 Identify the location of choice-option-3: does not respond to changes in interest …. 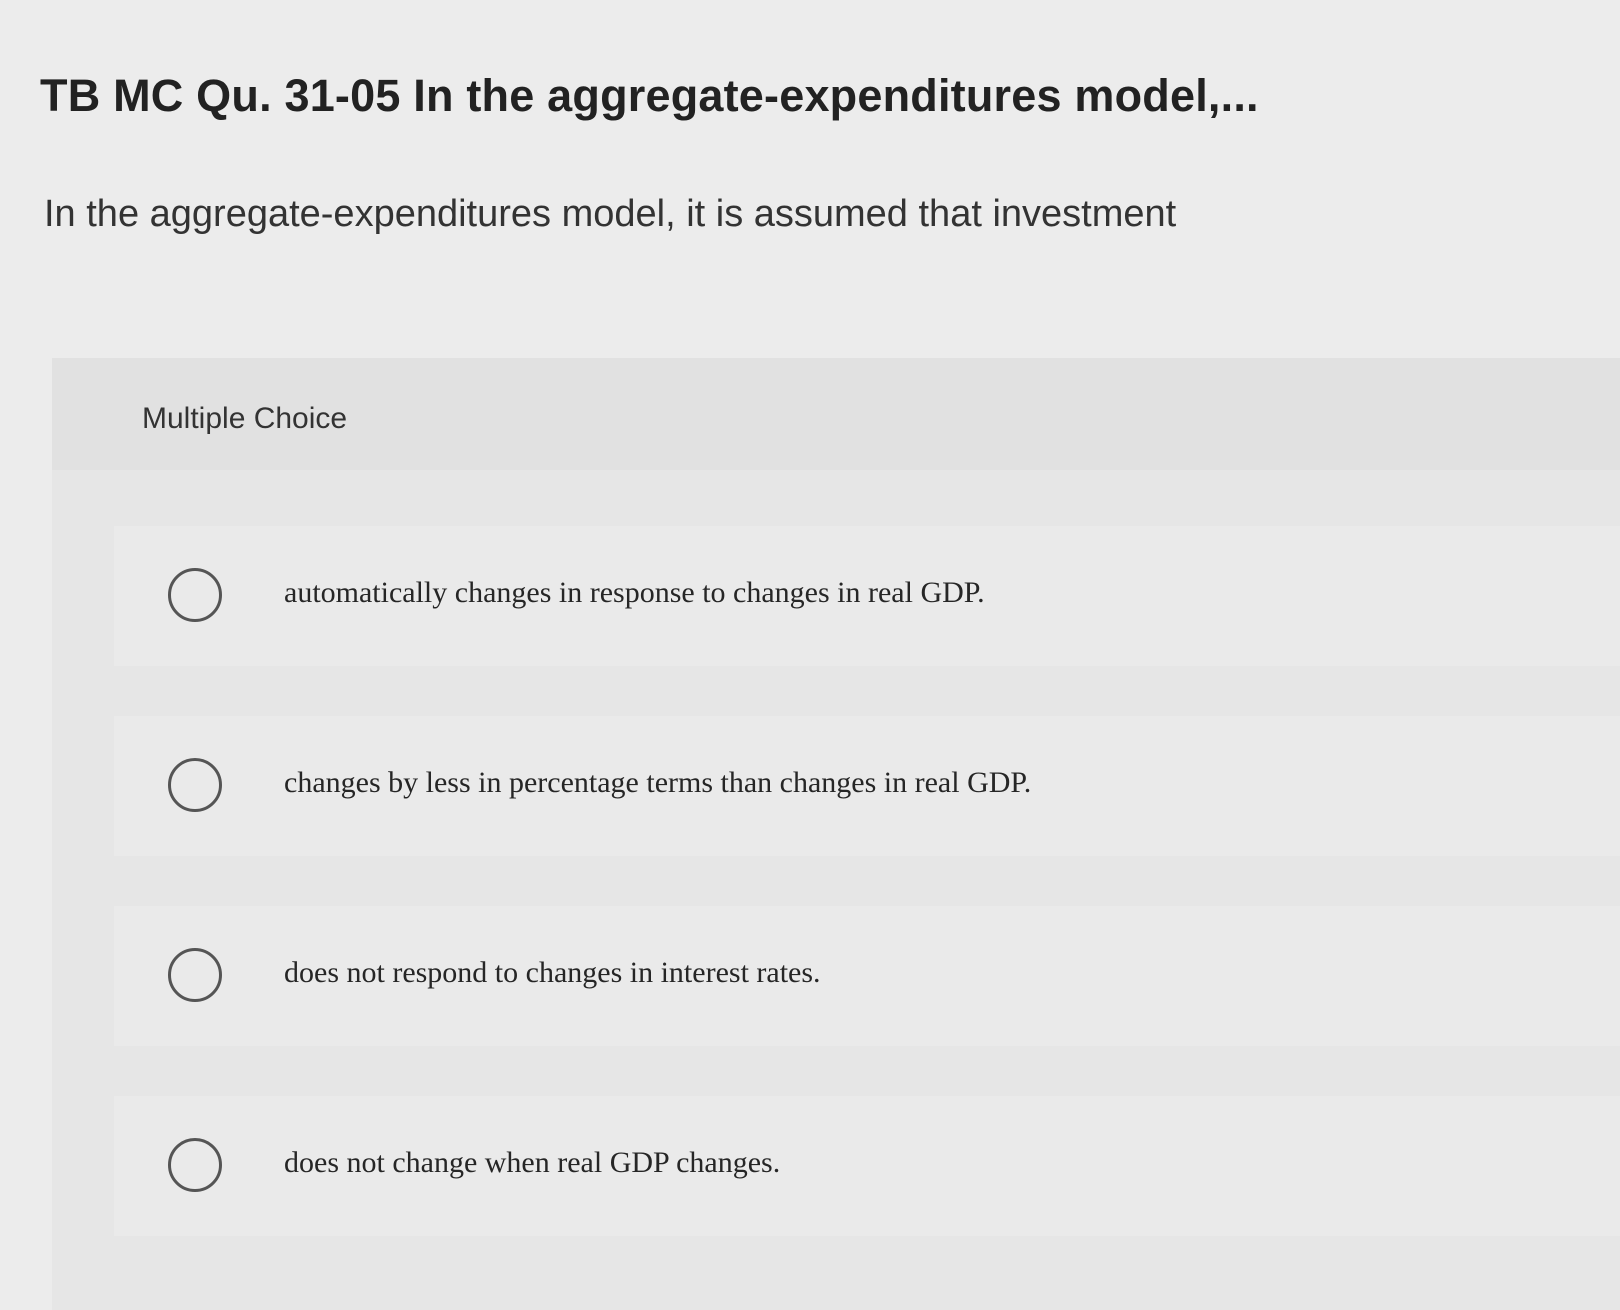
(867, 976).